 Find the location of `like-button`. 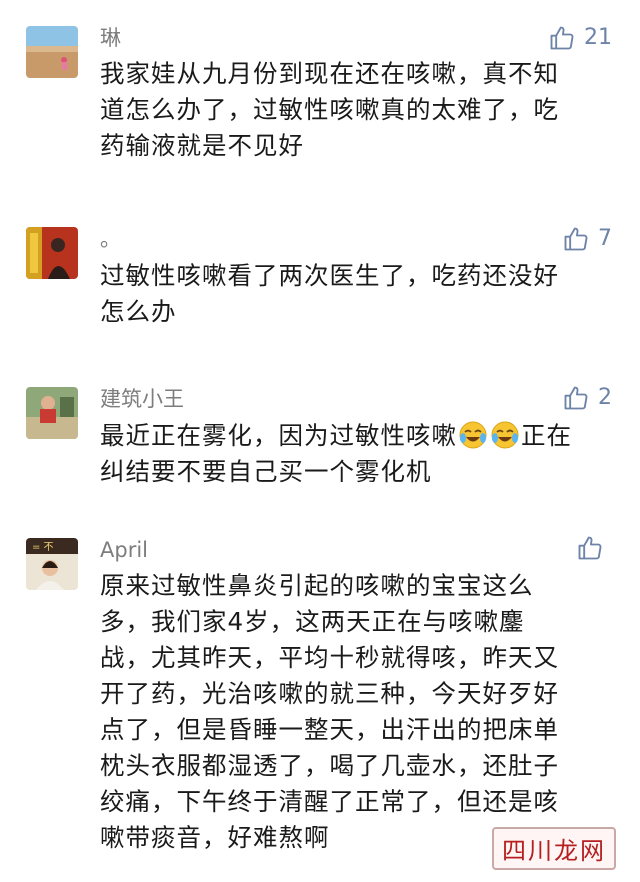

like-button is located at coordinates (594, 548).